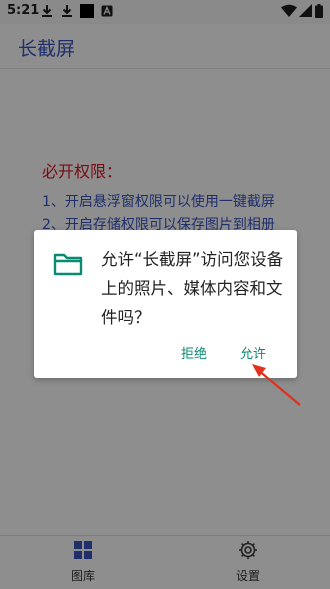 The width and height of the screenshot is (330, 589). Describe the element at coordinates (194, 352) in the screenshot. I see `deny-button: 拒绝` at that location.